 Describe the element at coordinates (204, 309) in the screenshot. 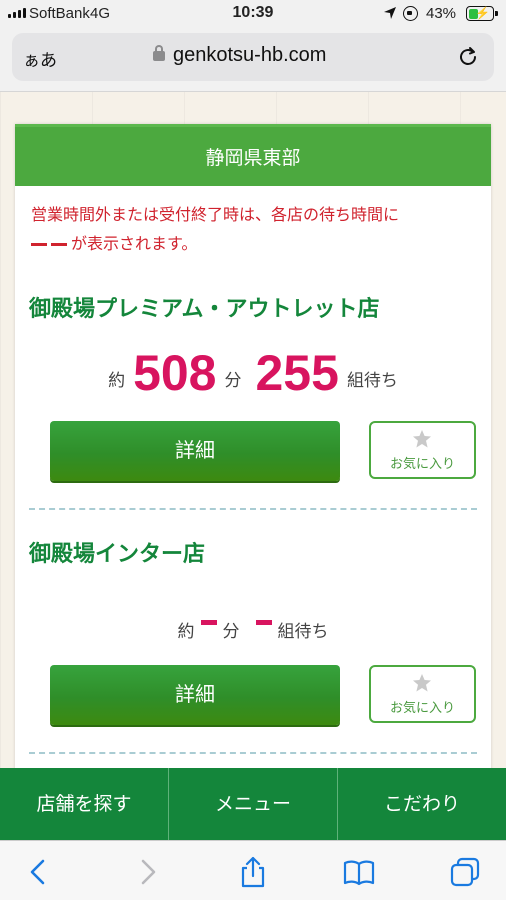

I see `store-name: 御殿場プレミアム・アウトレット店` at that location.